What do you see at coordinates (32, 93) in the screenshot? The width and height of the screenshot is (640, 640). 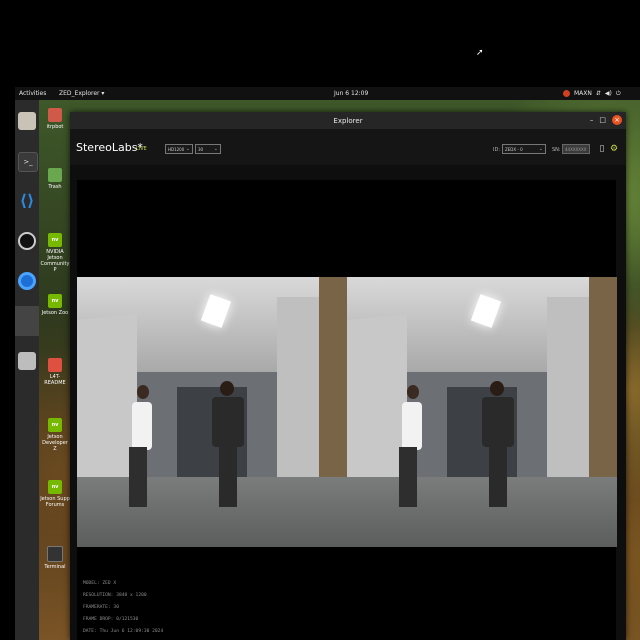 I see `activities-button: Activities` at bounding box center [32, 93].